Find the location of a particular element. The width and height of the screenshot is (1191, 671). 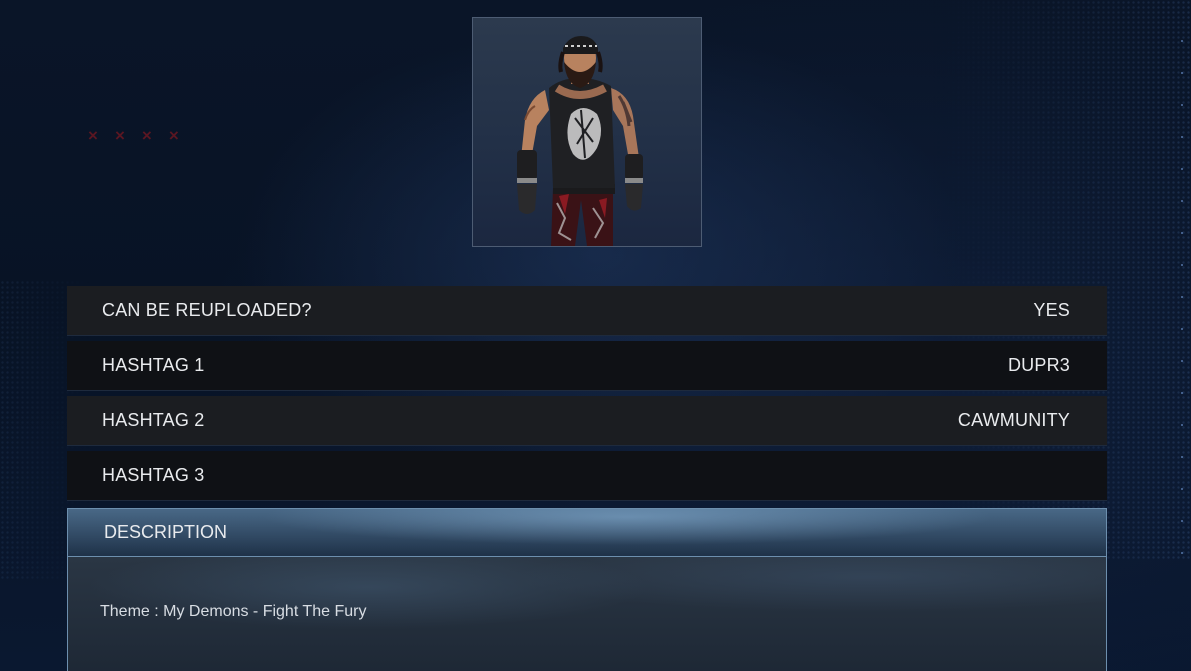

wrestler-render-image is located at coordinates (580, 141).